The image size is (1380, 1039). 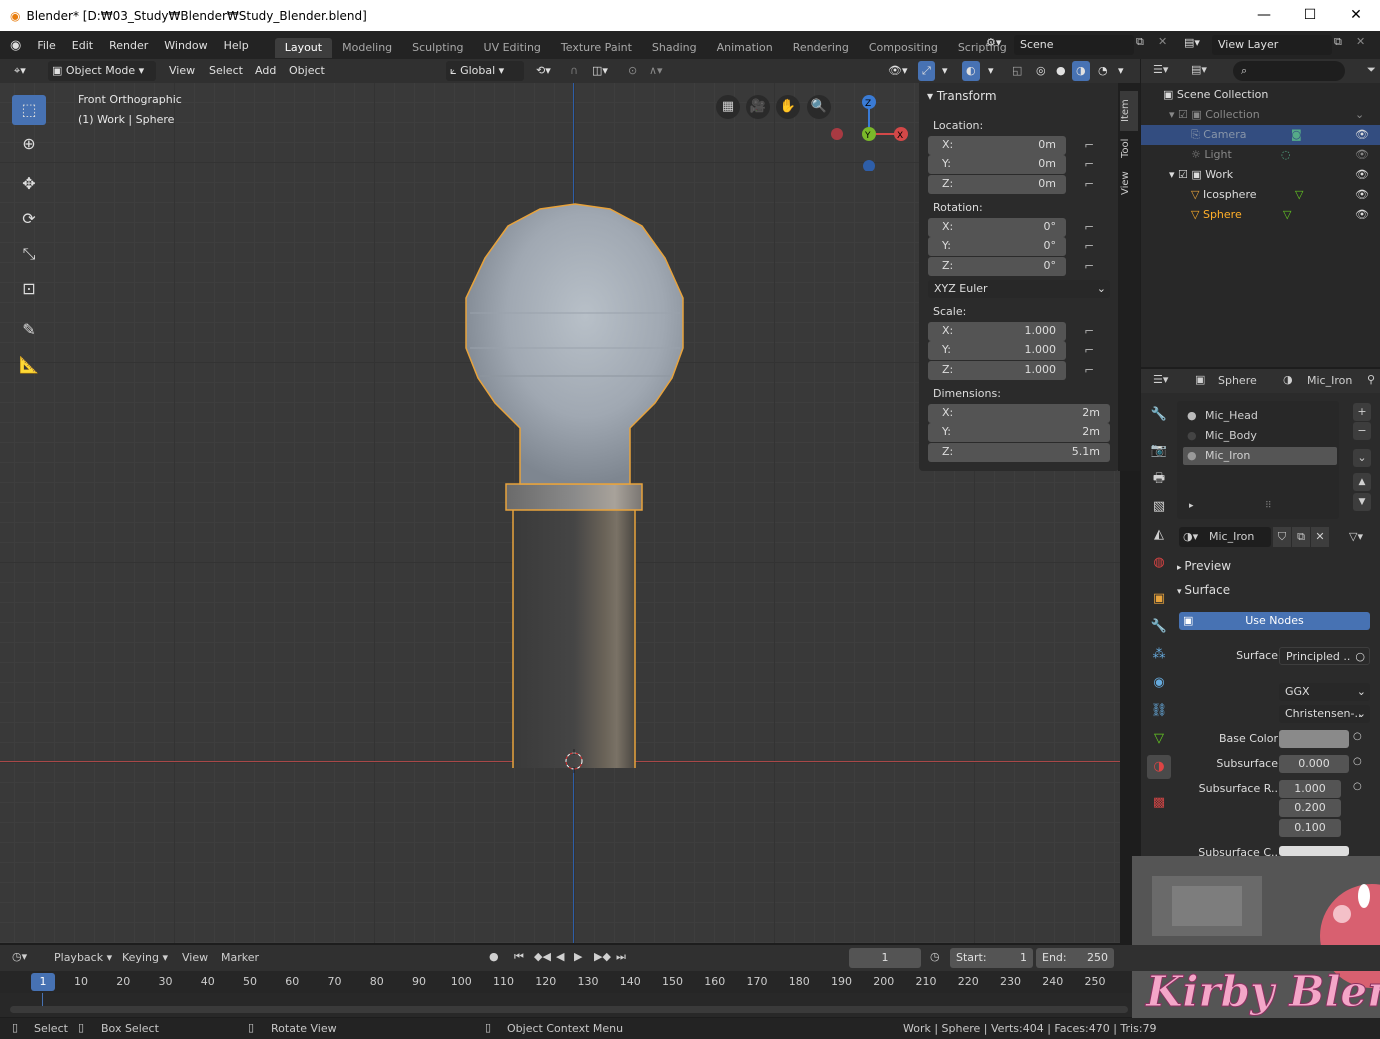 I want to click on menu-file: File, so click(x=46, y=45).